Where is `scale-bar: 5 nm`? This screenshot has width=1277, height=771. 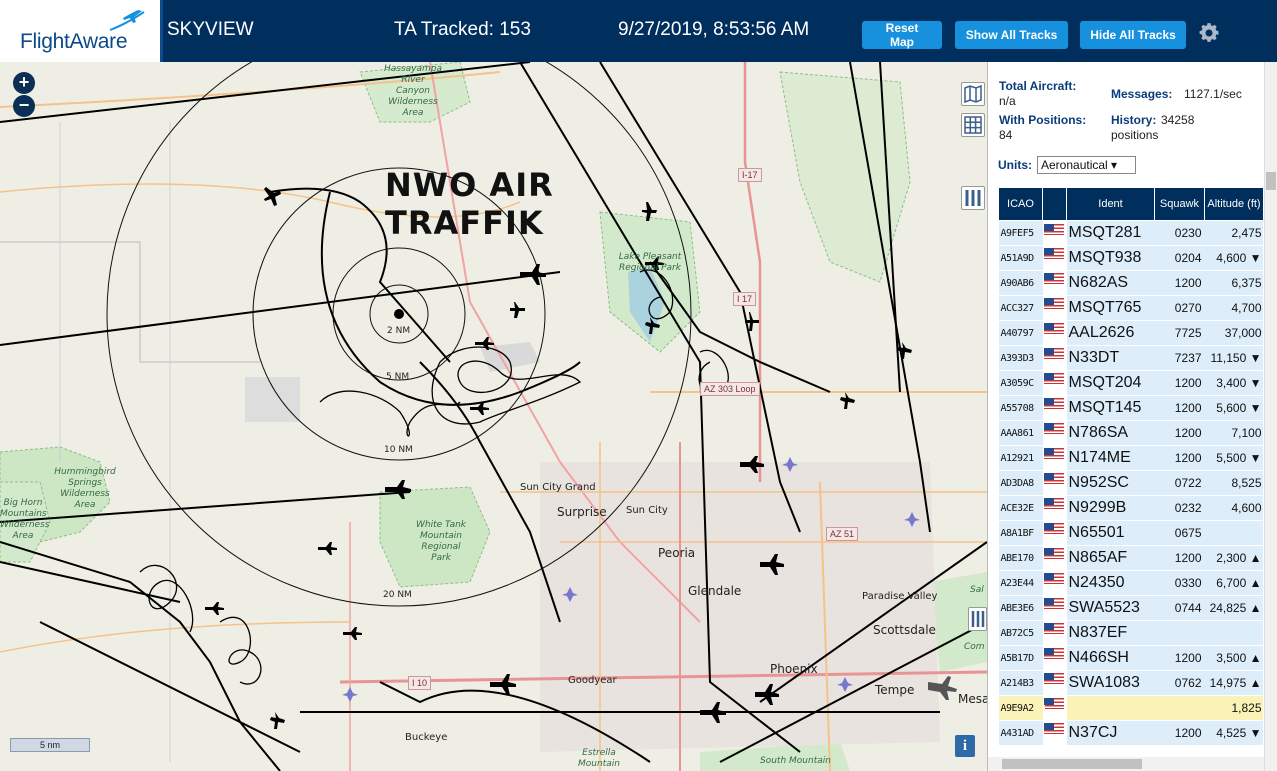
scale-bar: 5 nm is located at coordinates (50, 745).